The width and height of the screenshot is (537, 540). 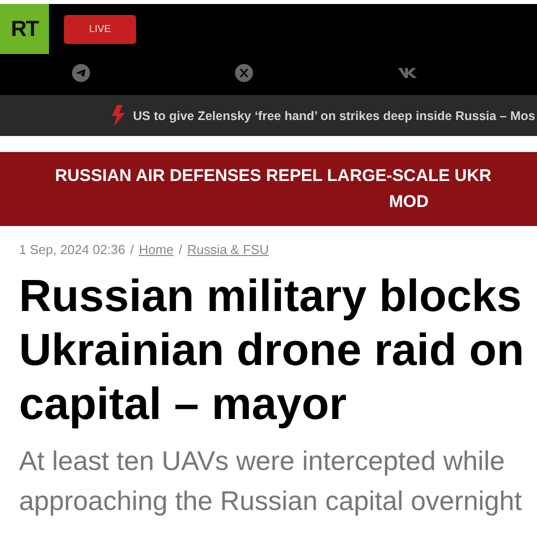 What do you see at coordinates (156, 249) in the screenshot?
I see `breadcrumb-link: Home` at bounding box center [156, 249].